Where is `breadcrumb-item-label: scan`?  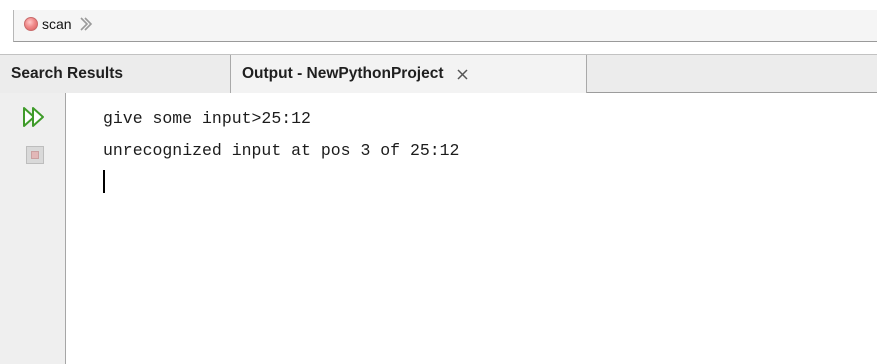 breadcrumb-item-label: scan is located at coordinates (57, 24).